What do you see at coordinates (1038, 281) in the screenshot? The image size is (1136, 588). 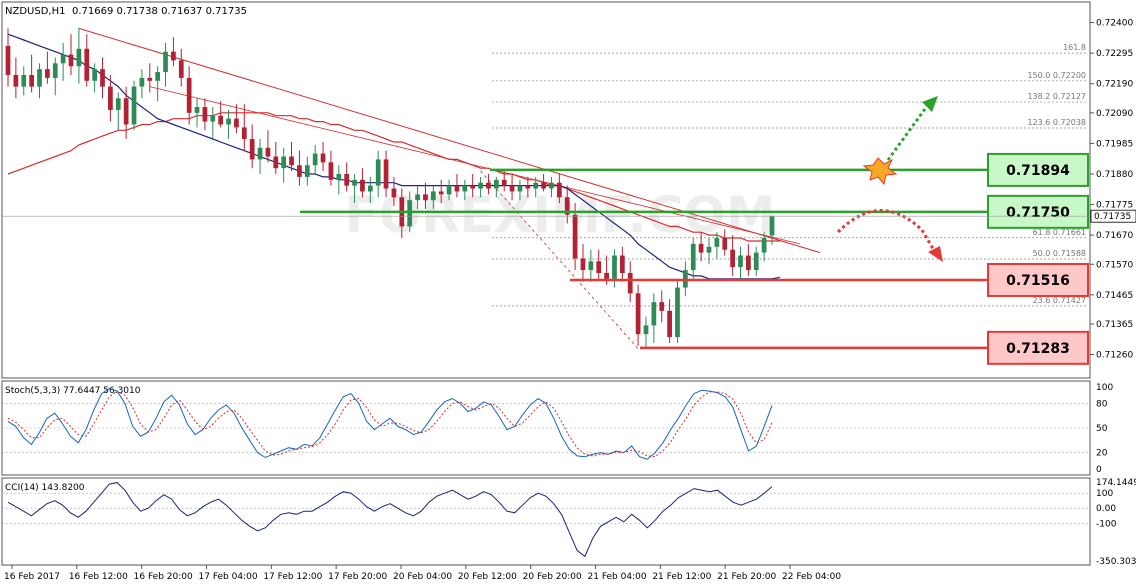 I see `support-label: 0.71516` at bounding box center [1038, 281].